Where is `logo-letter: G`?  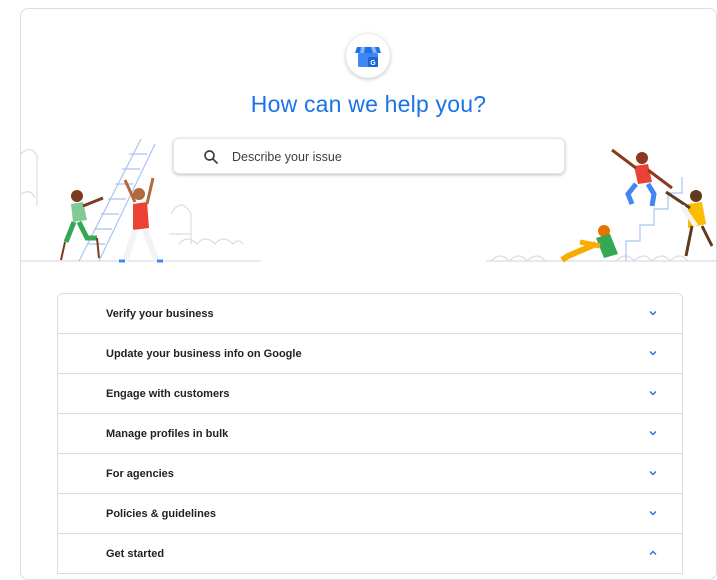 logo-letter: G is located at coordinates (373, 63).